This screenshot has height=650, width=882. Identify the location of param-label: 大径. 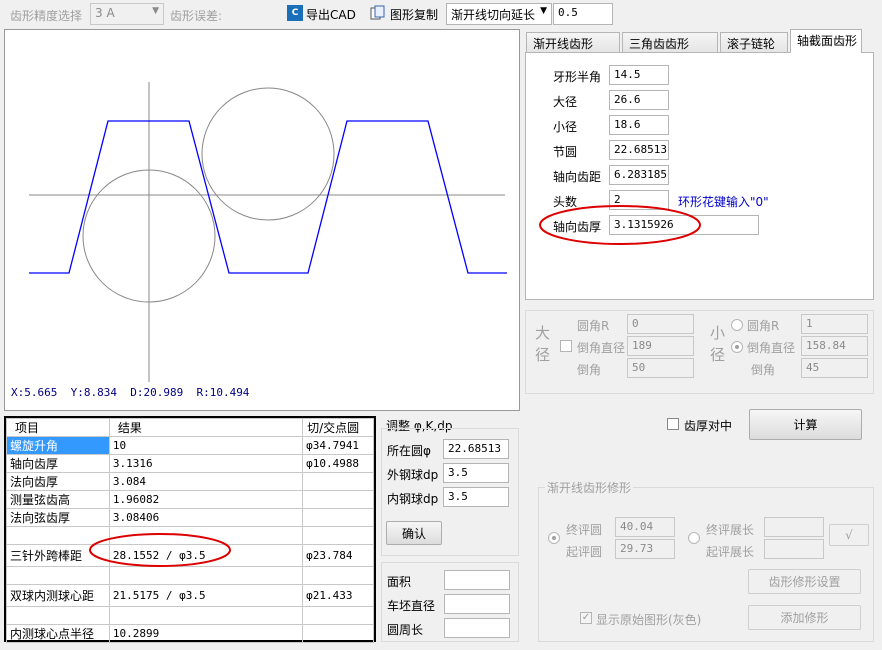
(565, 102).